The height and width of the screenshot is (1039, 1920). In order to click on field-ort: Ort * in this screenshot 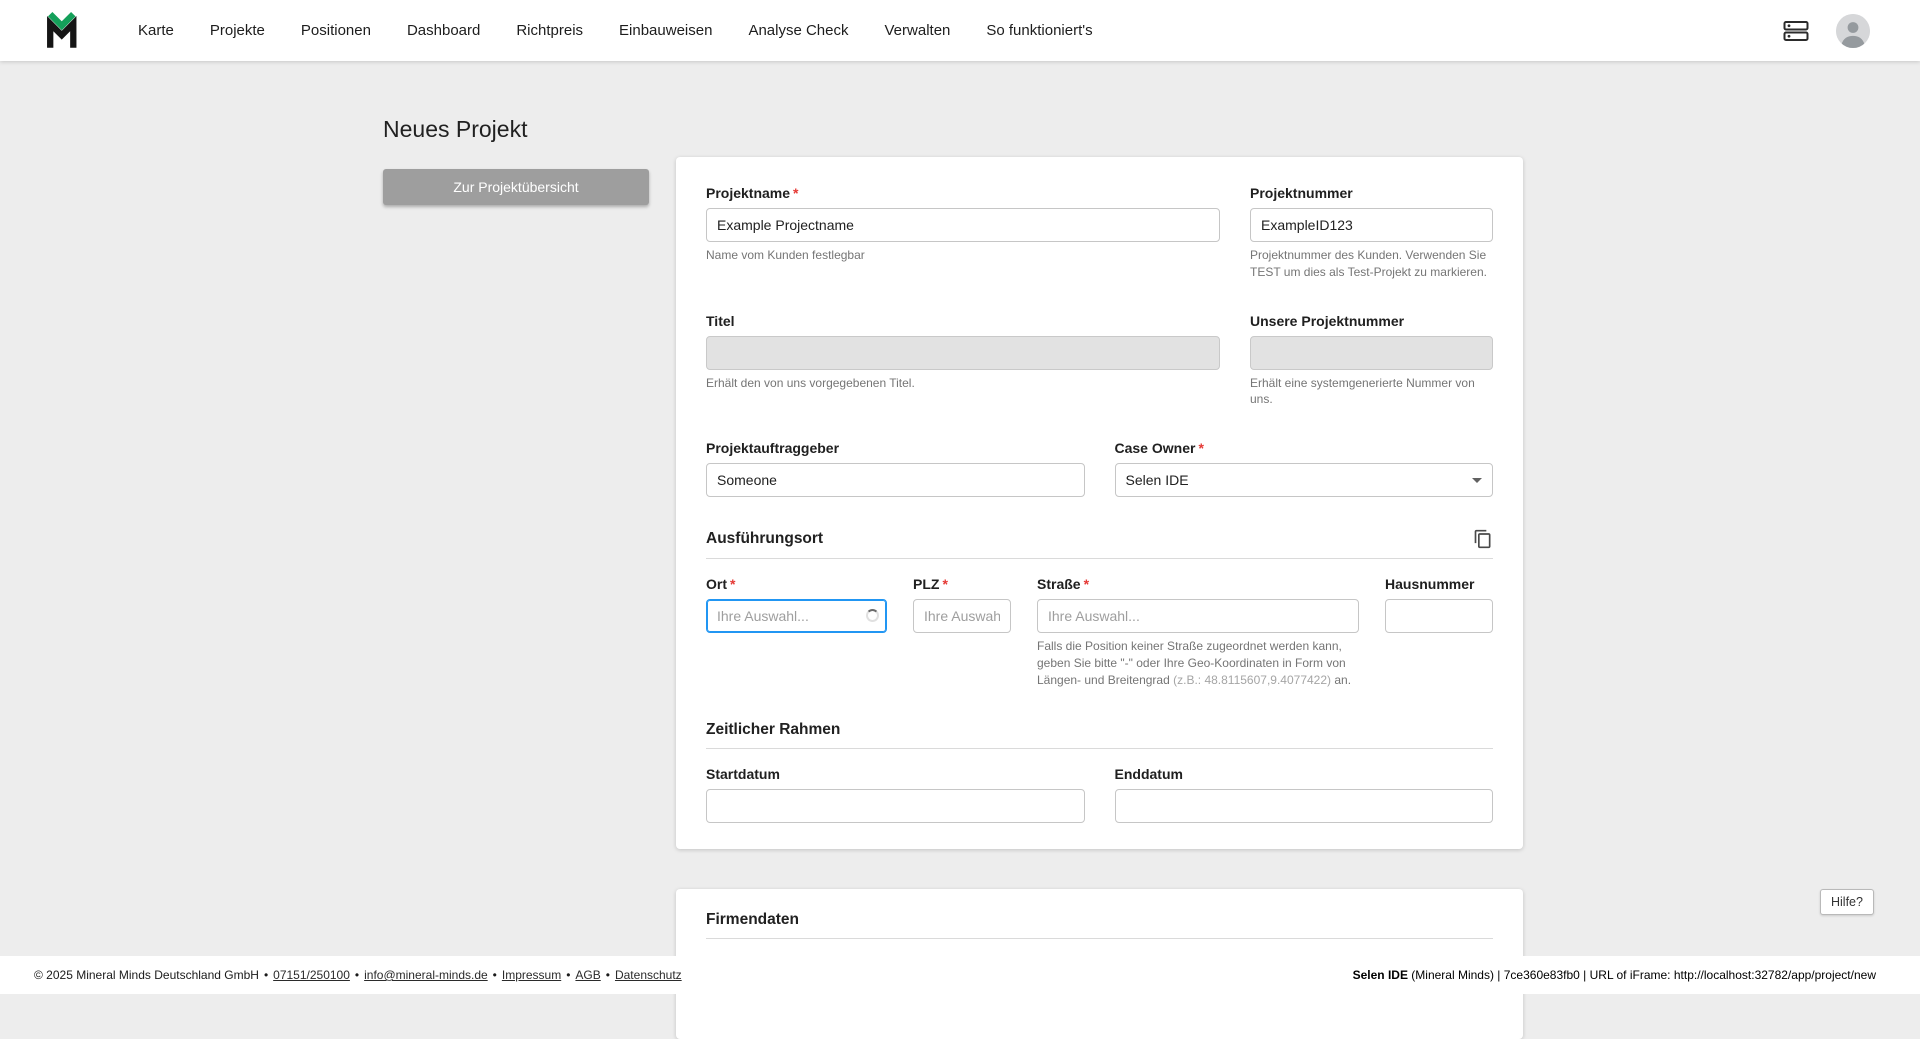, I will do `click(796, 632)`.